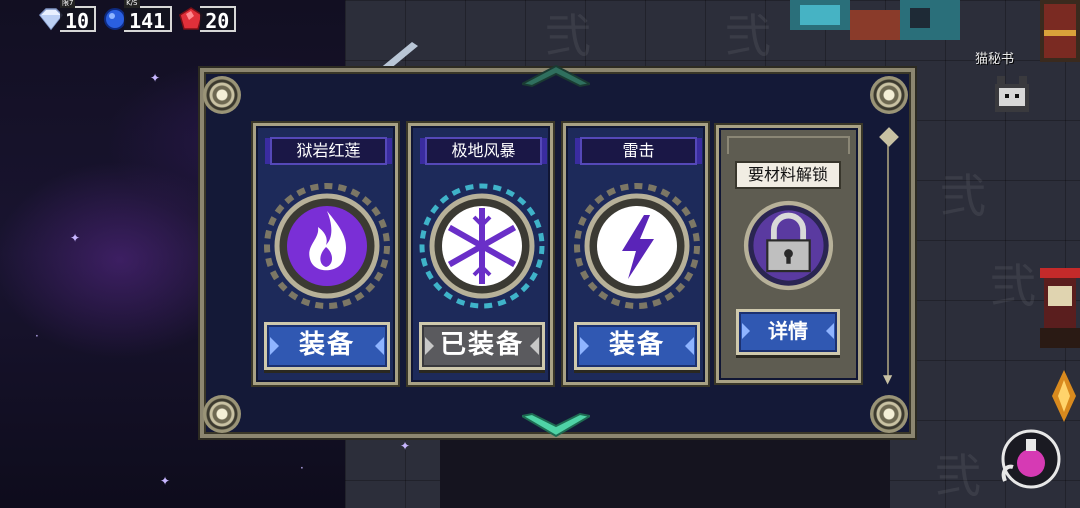  What do you see at coordinates (638, 151) in the screenshot?
I see `skill-card-title: 雷击` at bounding box center [638, 151].